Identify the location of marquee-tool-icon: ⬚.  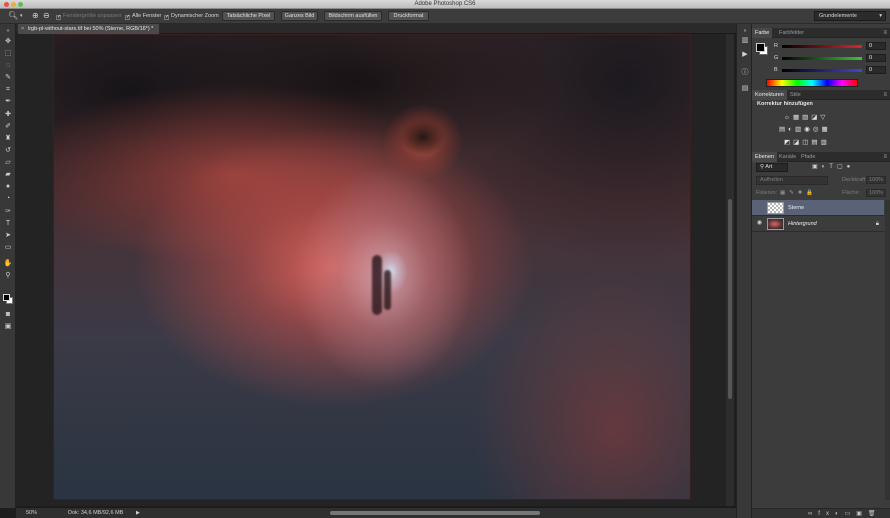
(8, 54).